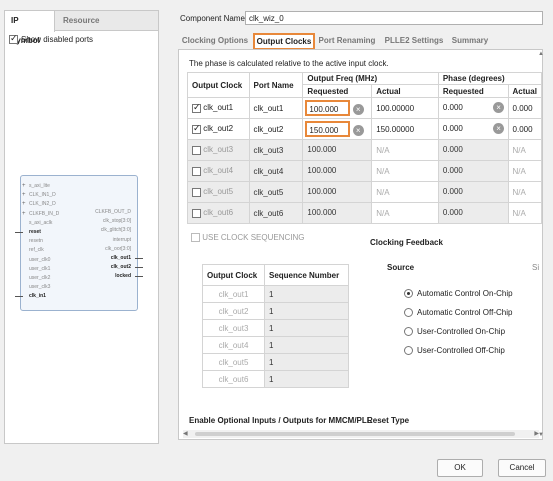 This screenshot has width=553, height=481. I want to click on tab-plle2-settings: PLLE2 Settings, so click(414, 41).